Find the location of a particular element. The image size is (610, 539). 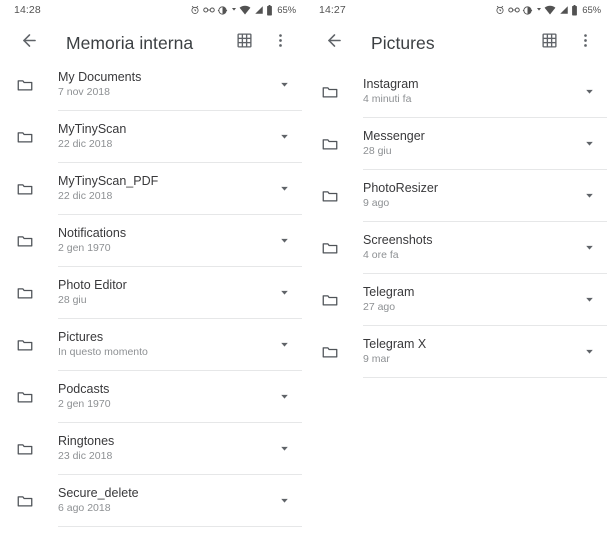

list-item: Messenger 28 giu is located at coordinates (457, 143).